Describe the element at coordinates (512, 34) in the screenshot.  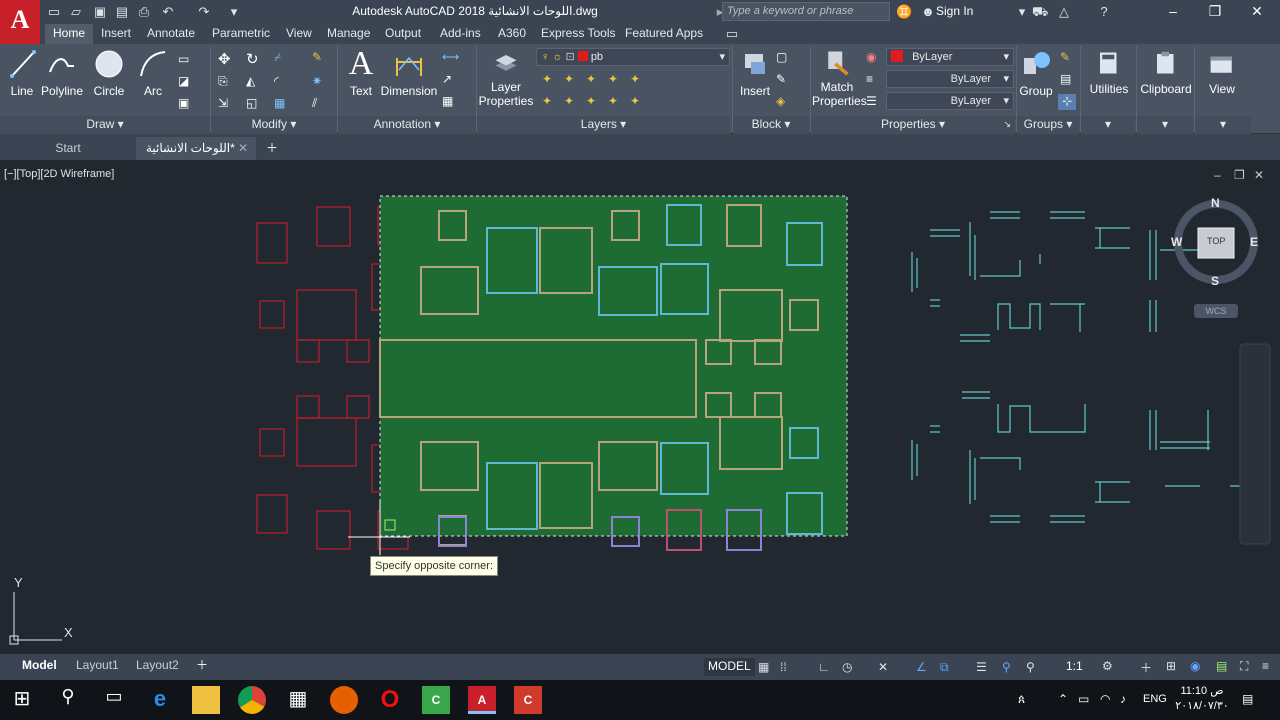
I see `tab-a360: A360` at that location.